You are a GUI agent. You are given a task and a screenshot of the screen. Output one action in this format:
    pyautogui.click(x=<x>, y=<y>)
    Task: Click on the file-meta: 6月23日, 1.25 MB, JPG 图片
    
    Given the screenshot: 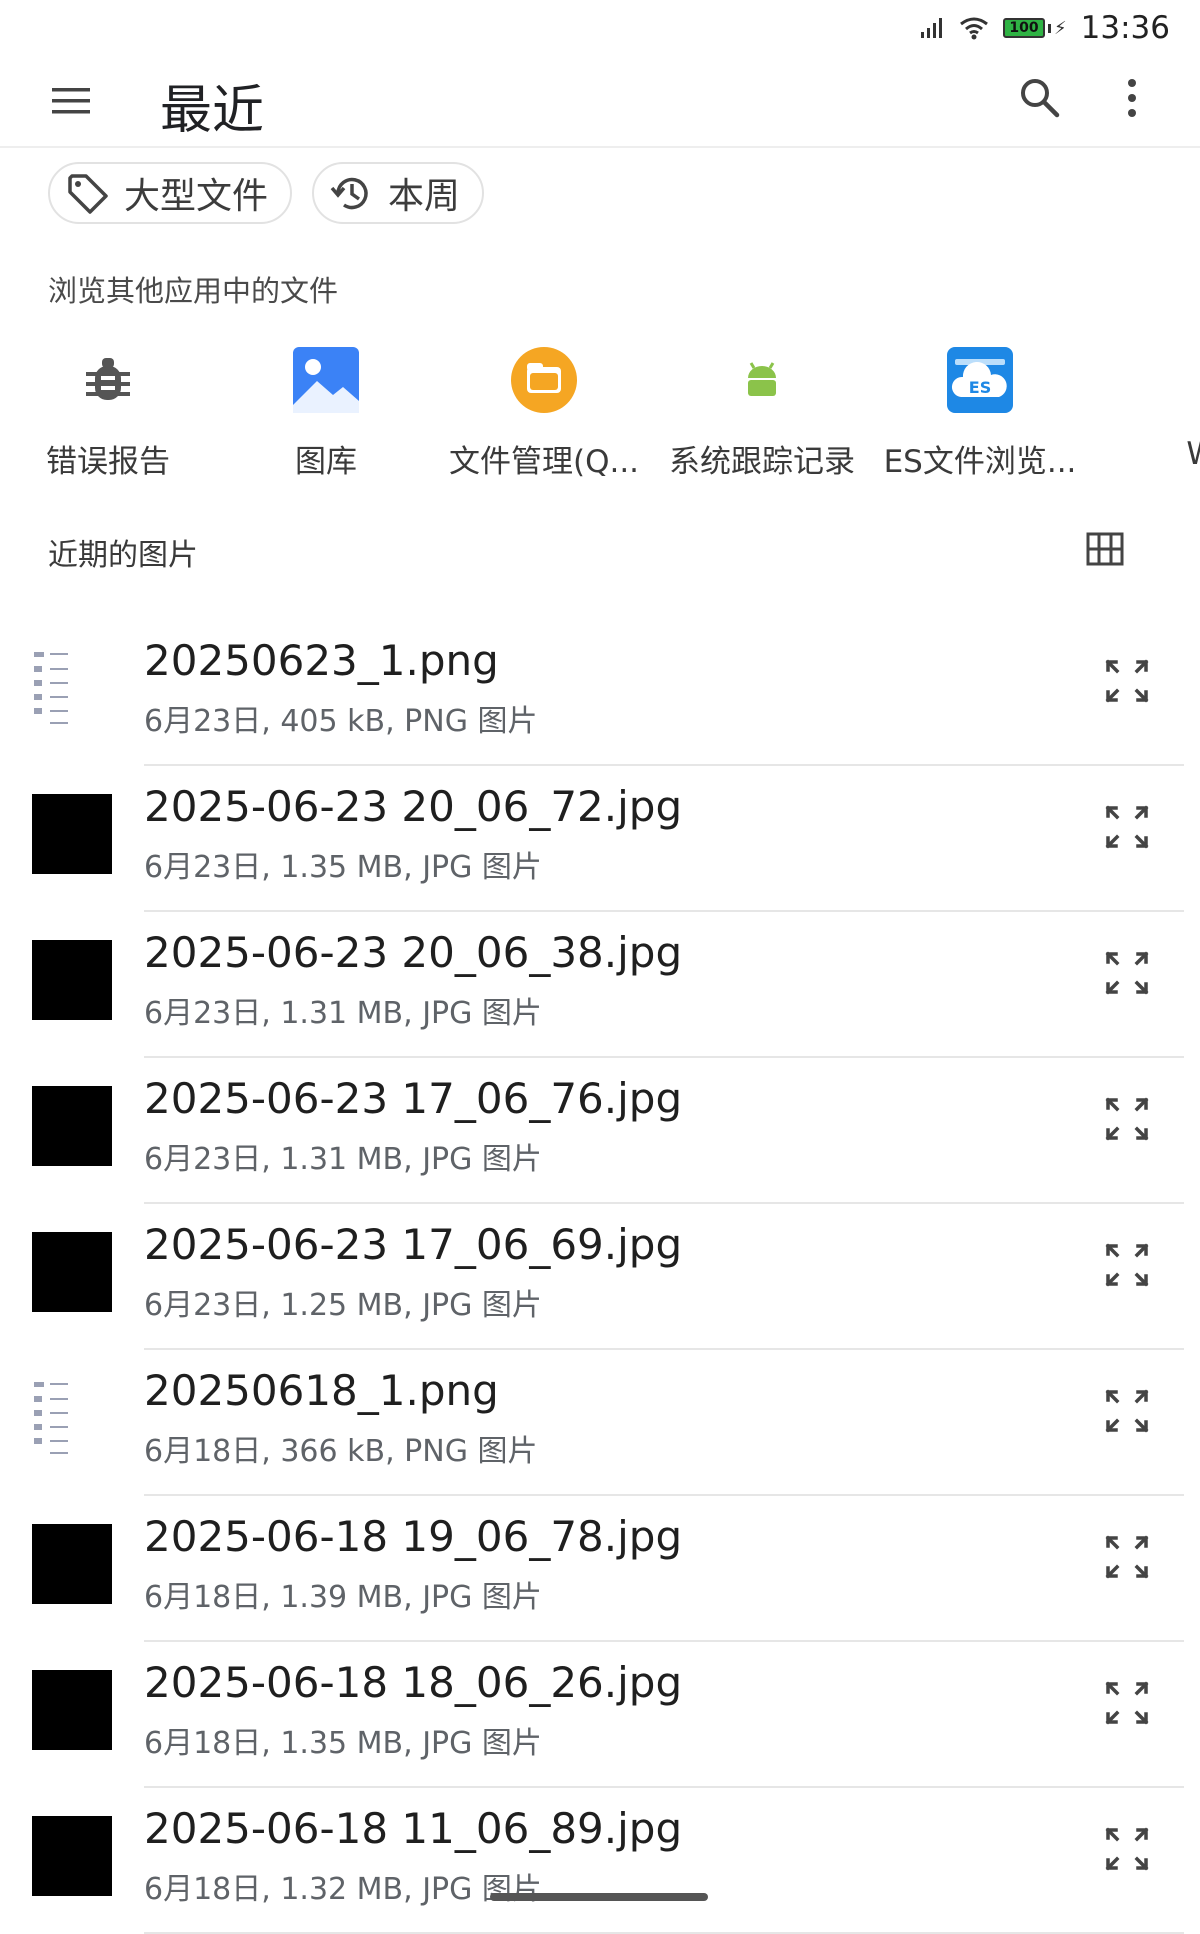 What is the action you would take?
    pyautogui.click(x=343, y=1305)
    